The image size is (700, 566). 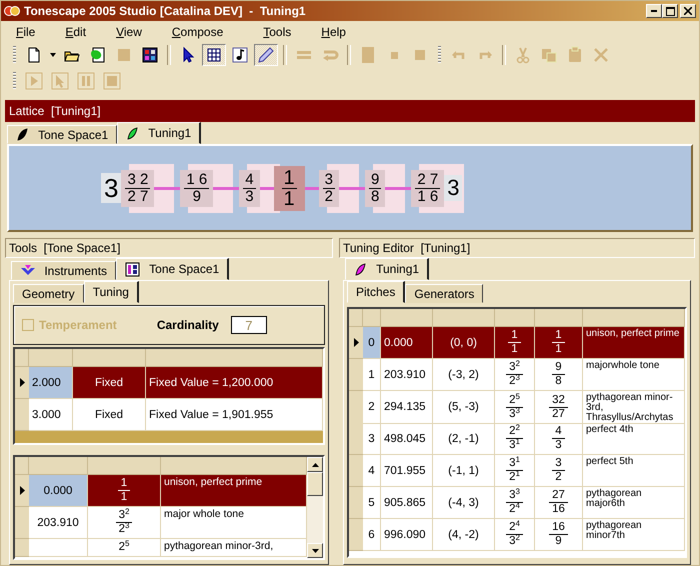 I want to click on table-cell: pythagorean major6th, so click(x=634, y=503).